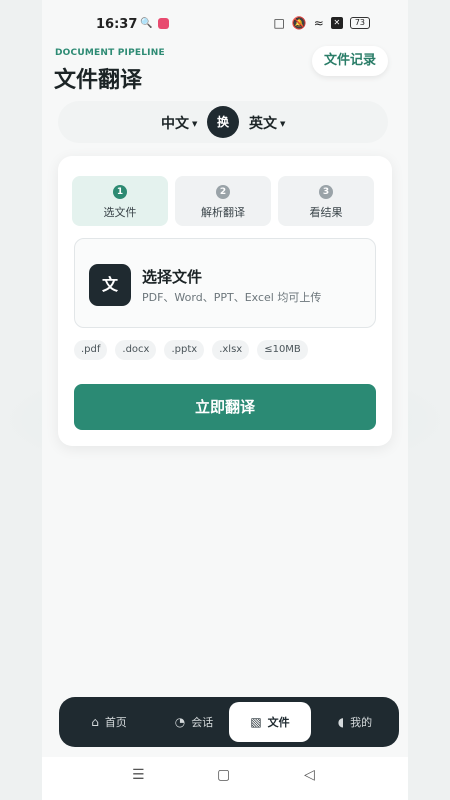 The height and width of the screenshot is (800, 450). What do you see at coordinates (225, 24) in the screenshot?
I see `status-bar: 16:37 🔍 □ 🔕 ≈ ✕ 73` at bounding box center [225, 24].